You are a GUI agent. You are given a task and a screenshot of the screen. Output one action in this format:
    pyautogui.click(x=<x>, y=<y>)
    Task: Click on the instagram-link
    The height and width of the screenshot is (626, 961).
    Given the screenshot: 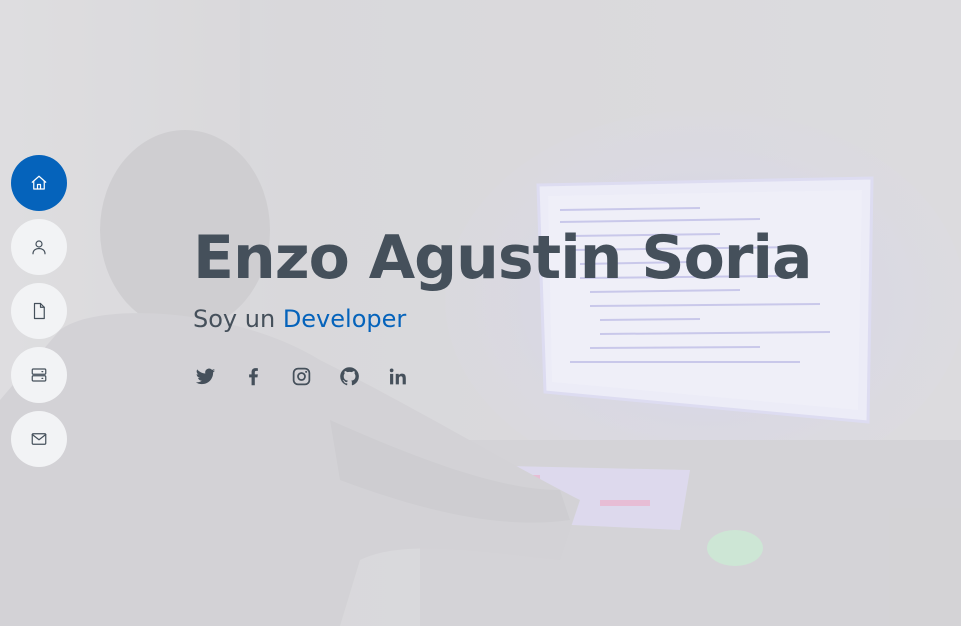 What is the action you would take?
    pyautogui.click(x=301, y=376)
    